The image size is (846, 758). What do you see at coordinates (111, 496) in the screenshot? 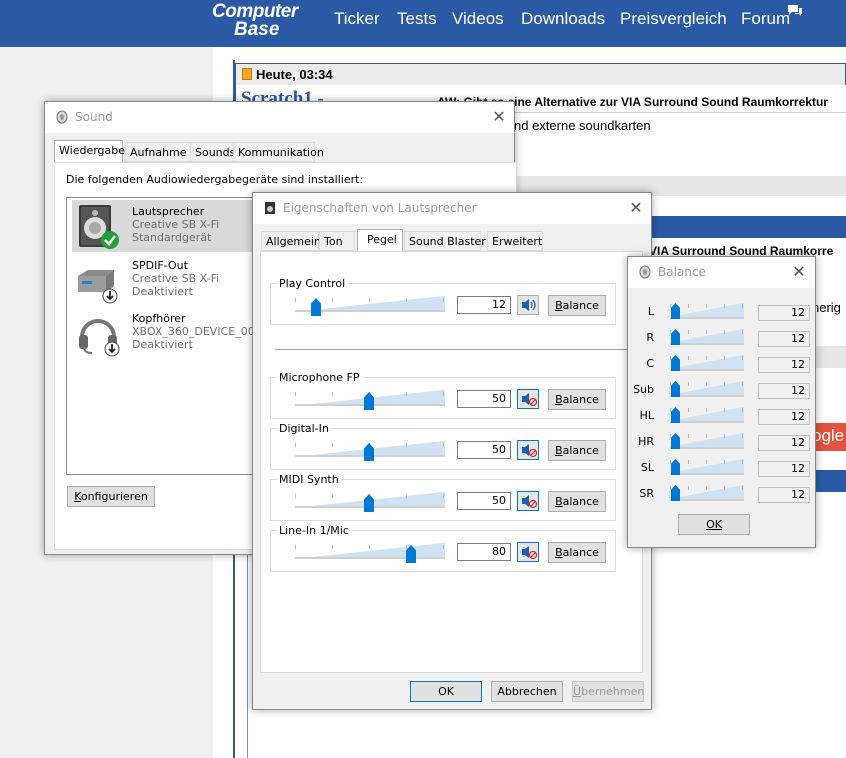
I see `configure-button: Konfigurieren` at bounding box center [111, 496].